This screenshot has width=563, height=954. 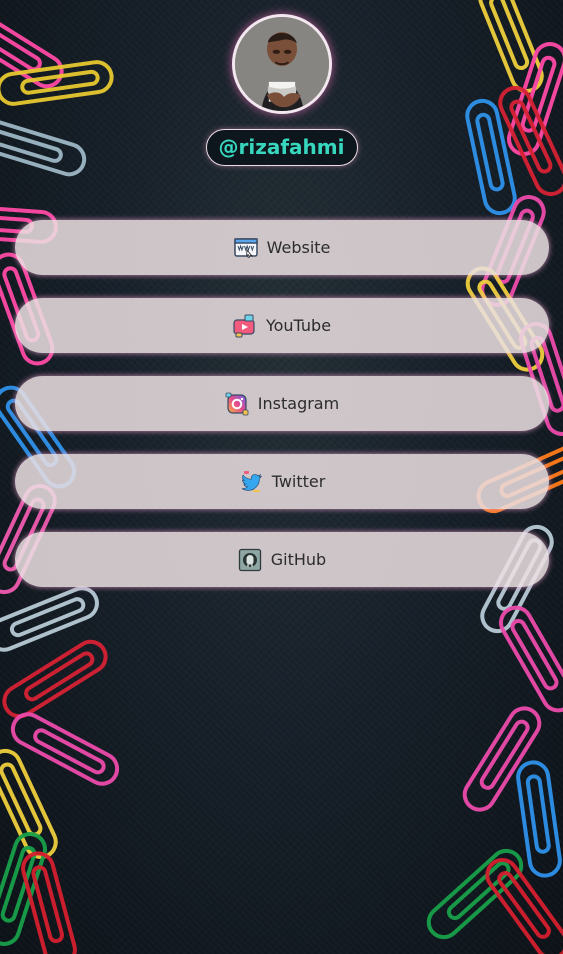 What do you see at coordinates (298, 247) in the screenshot?
I see `website-link-label: Website` at bounding box center [298, 247].